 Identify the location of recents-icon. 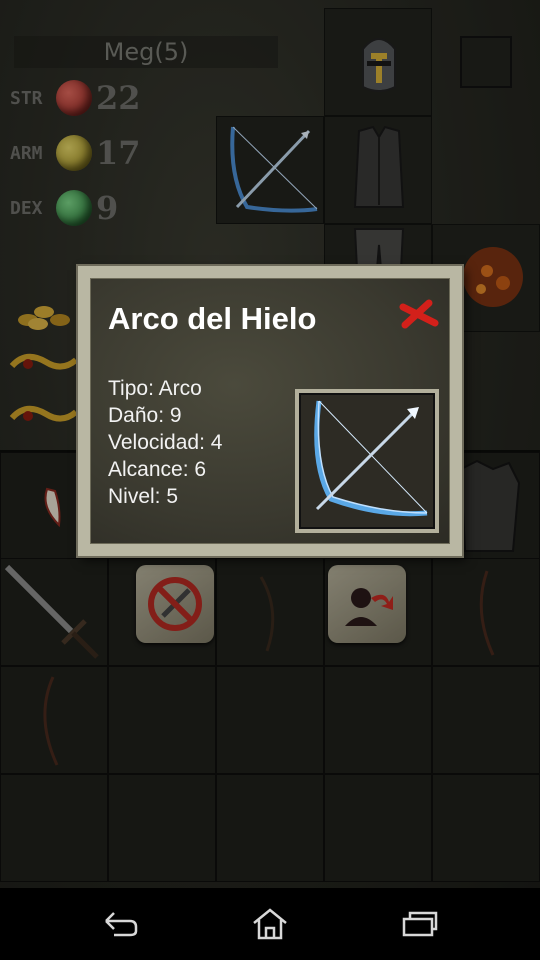
(420, 924).